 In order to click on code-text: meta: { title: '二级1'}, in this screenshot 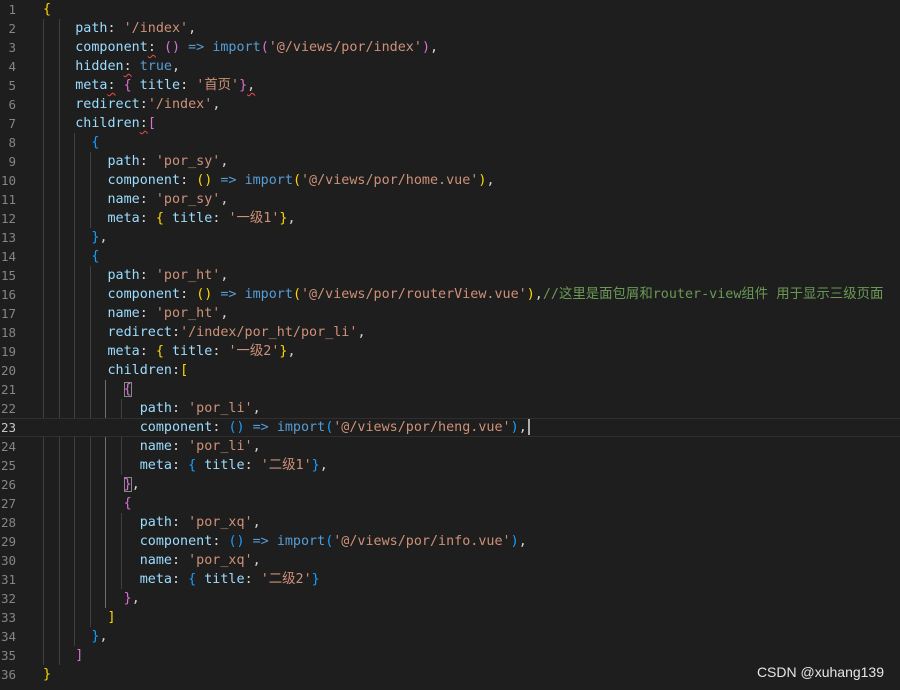, I will do `click(185, 465)`.